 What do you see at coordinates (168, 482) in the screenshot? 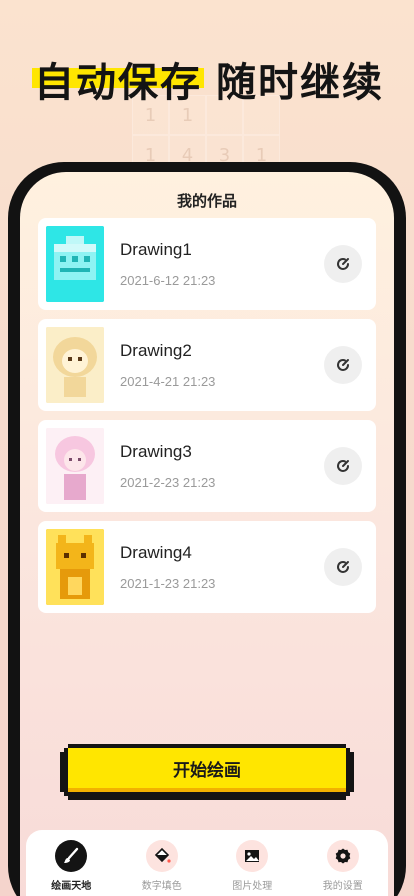
I see `work-date: 2021-2-23 21:23` at bounding box center [168, 482].